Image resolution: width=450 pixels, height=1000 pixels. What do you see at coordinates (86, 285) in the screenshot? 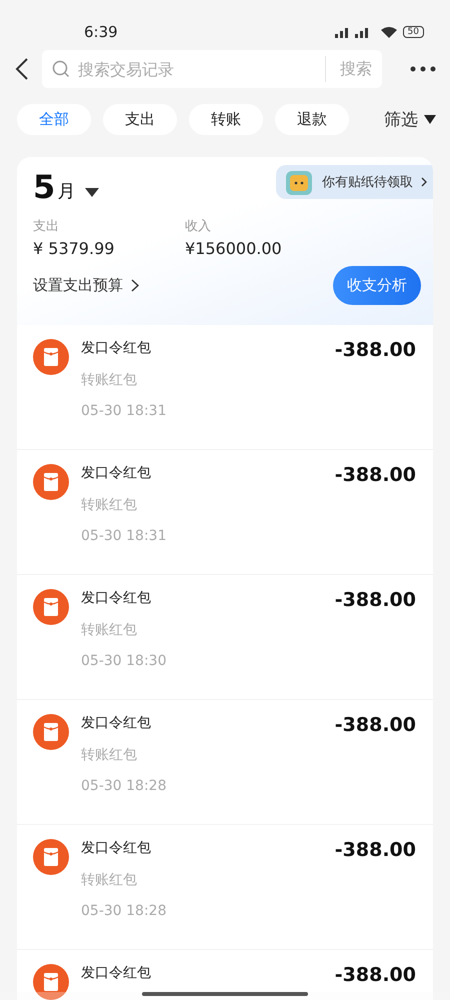
I see `budget-link: 设置支出预算` at bounding box center [86, 285].